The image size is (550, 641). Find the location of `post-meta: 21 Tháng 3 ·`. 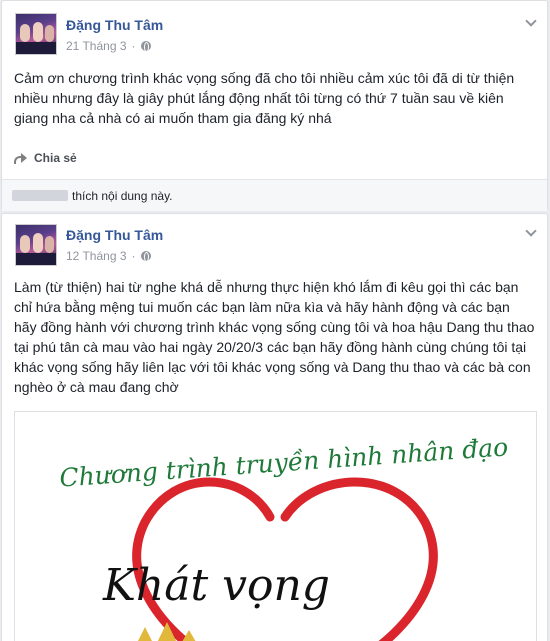

post-meta: 21 Tháng 3 · is located at coordinates (108, 46).